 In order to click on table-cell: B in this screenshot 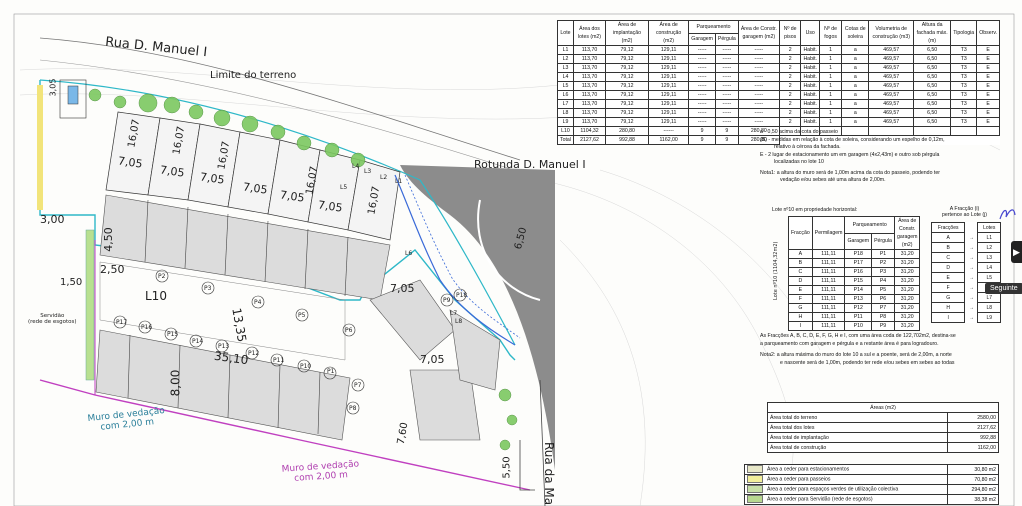, I will do `click(800, 263)`.